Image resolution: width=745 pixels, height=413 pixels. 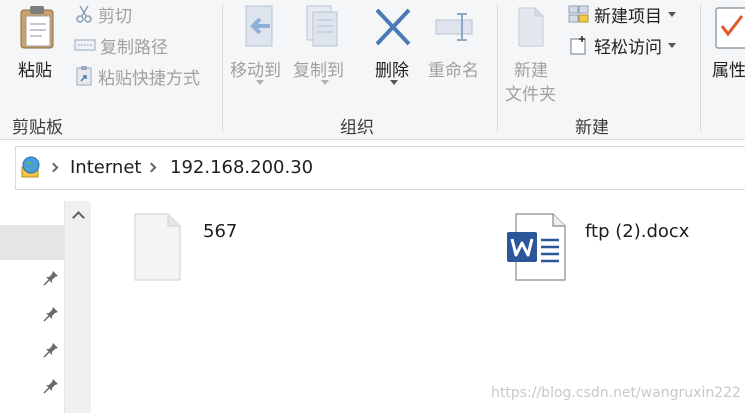 I want to click on rename-button: 重命名, so click(x=455, y=43).